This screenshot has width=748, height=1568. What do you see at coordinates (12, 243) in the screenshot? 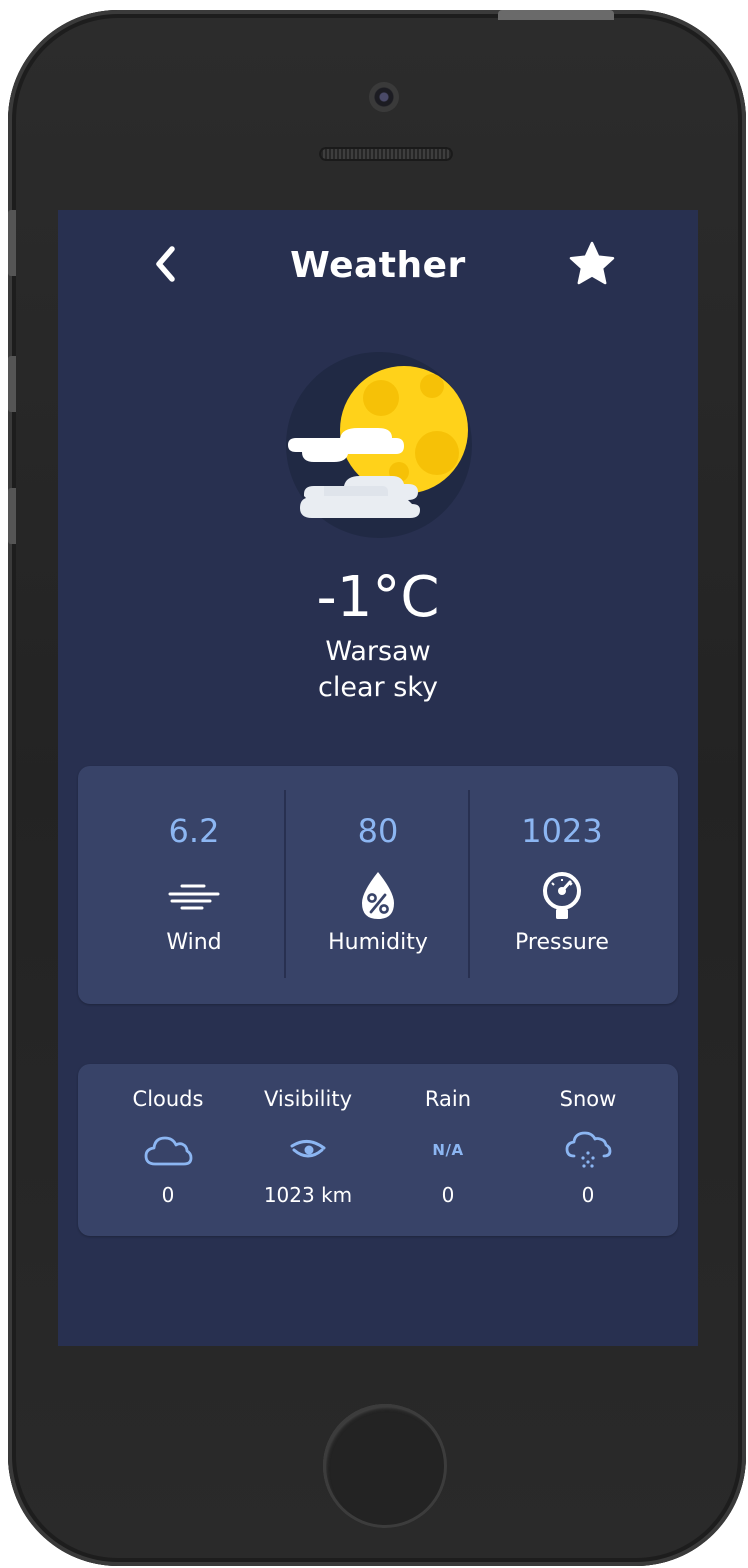
I see `mute-switch` at bounding box center [12, 243].